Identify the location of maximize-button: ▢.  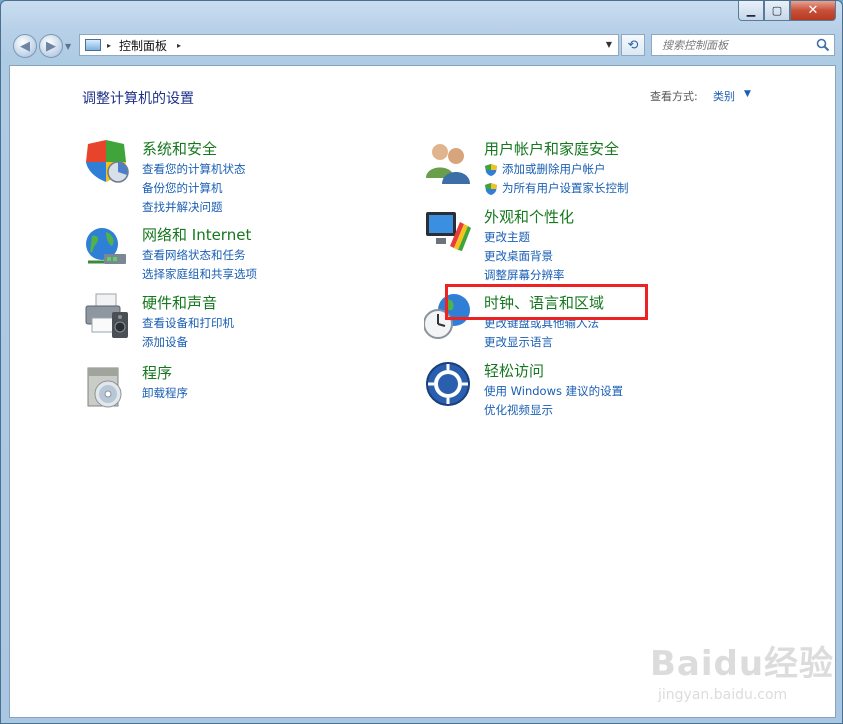
(777, 11).